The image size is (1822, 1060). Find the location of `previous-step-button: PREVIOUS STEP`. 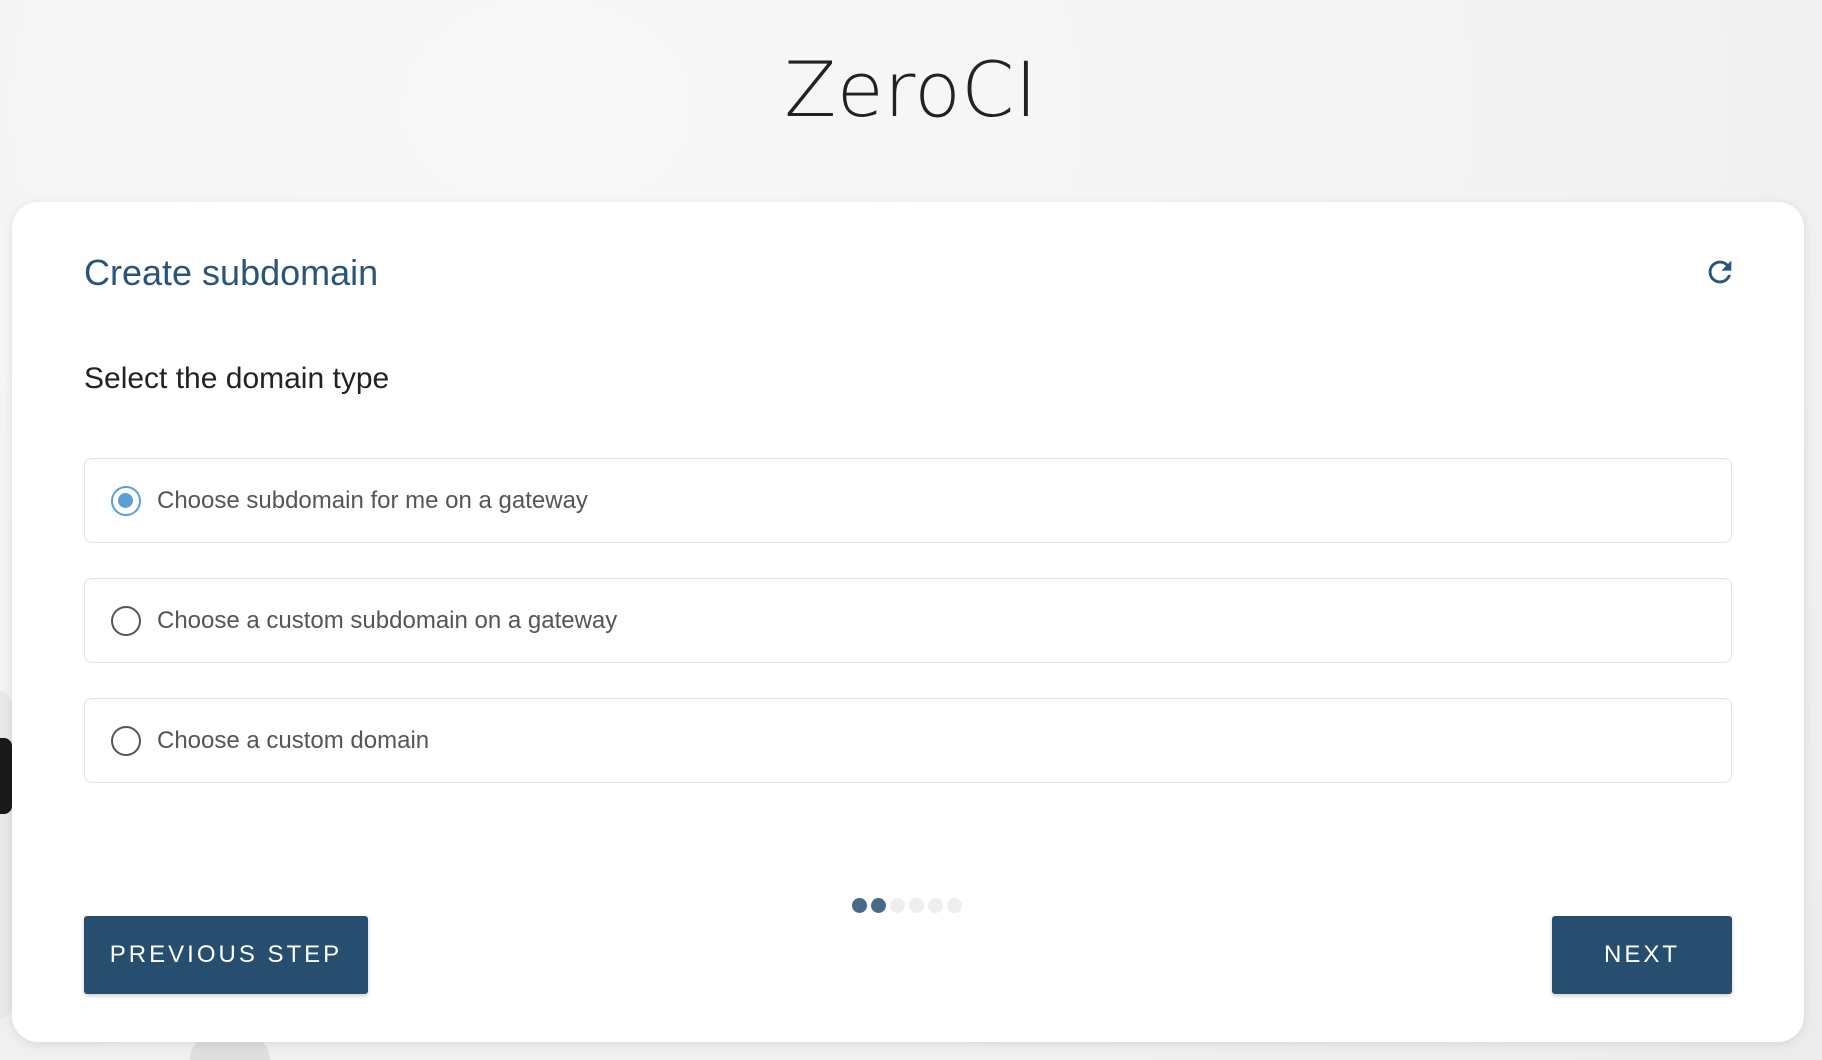

previous-step-button: PREVIOUS STEP is located at coordinates (226, 955).